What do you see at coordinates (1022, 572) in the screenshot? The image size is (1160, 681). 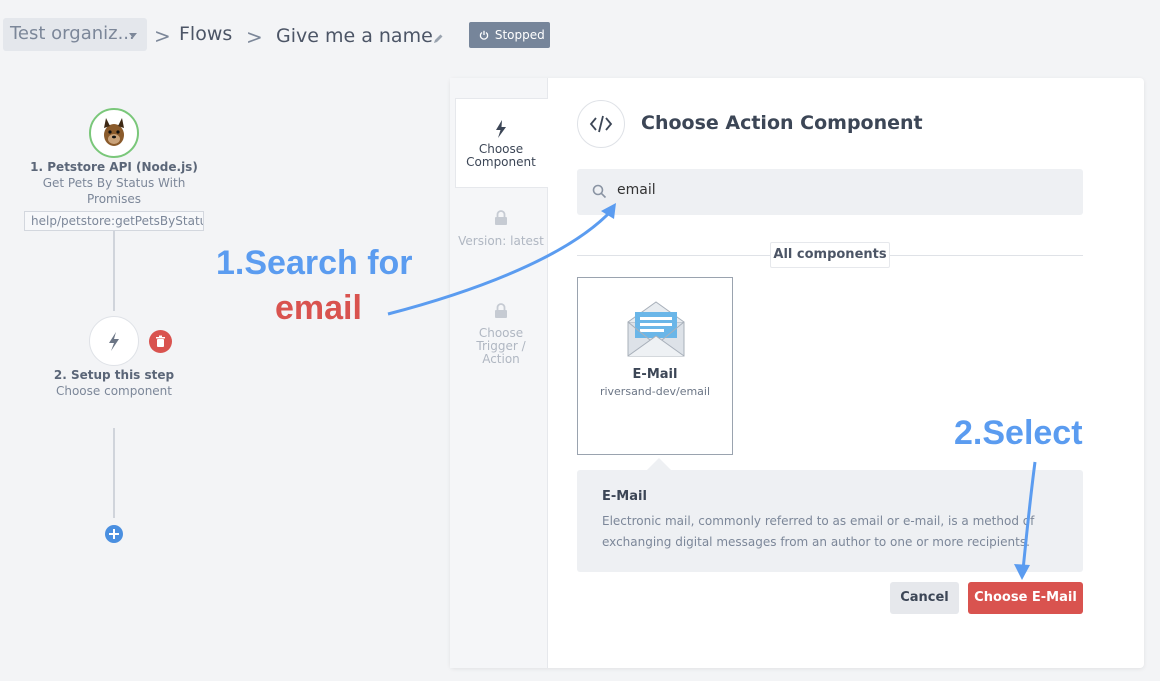 I see `select-arrow-head` at bounding box center [1022, 572].